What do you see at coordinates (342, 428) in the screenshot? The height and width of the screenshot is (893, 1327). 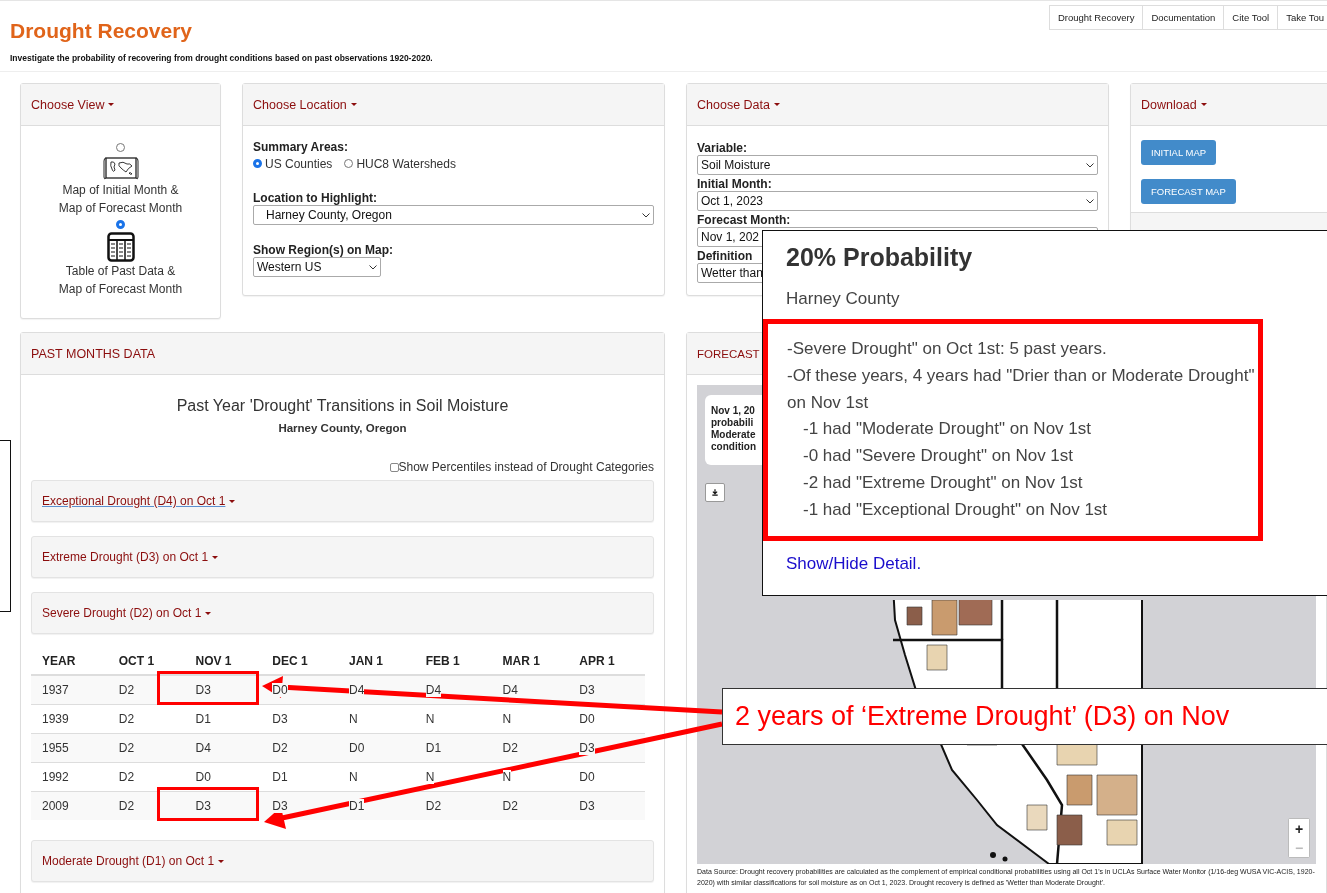 I see `table-subheading: Harney County, Oregon` at bounding box center [342, 428].